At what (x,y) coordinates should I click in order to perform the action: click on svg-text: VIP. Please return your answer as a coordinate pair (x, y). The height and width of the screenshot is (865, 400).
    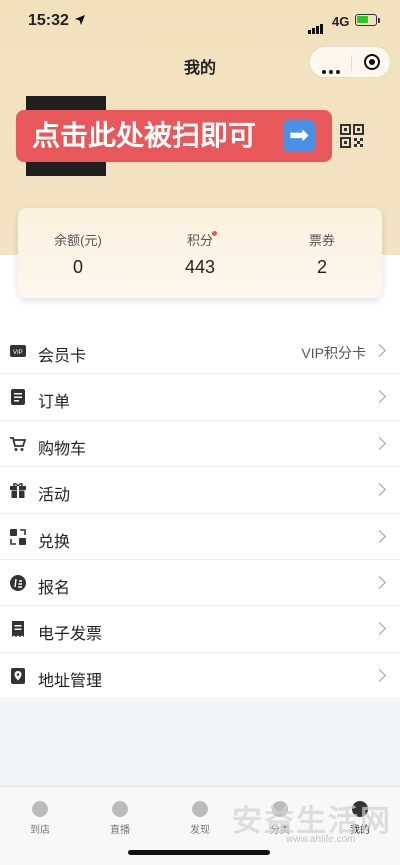
    Looking at the image, I should click on (18, 353).